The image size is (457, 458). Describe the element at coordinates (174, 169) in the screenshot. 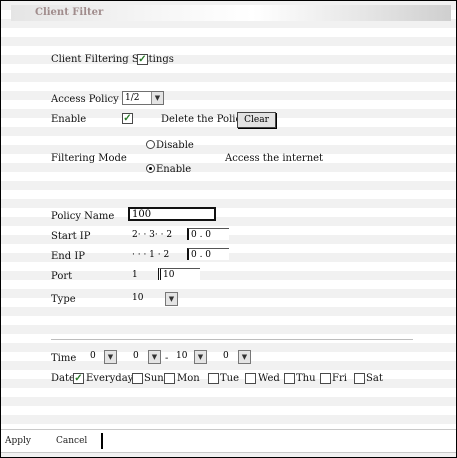

I see `mode-enable-label: Enable` at that location.